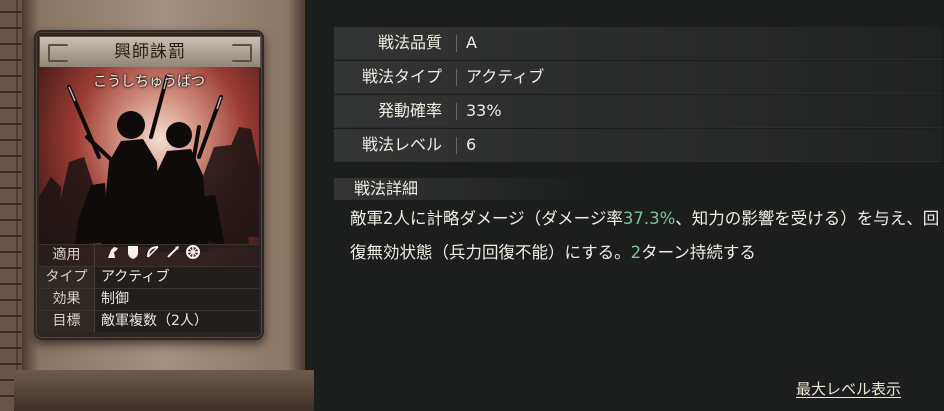 This screenshot has height=411, width=944. I want to click on prop-key: 目標, so click(67, 321).